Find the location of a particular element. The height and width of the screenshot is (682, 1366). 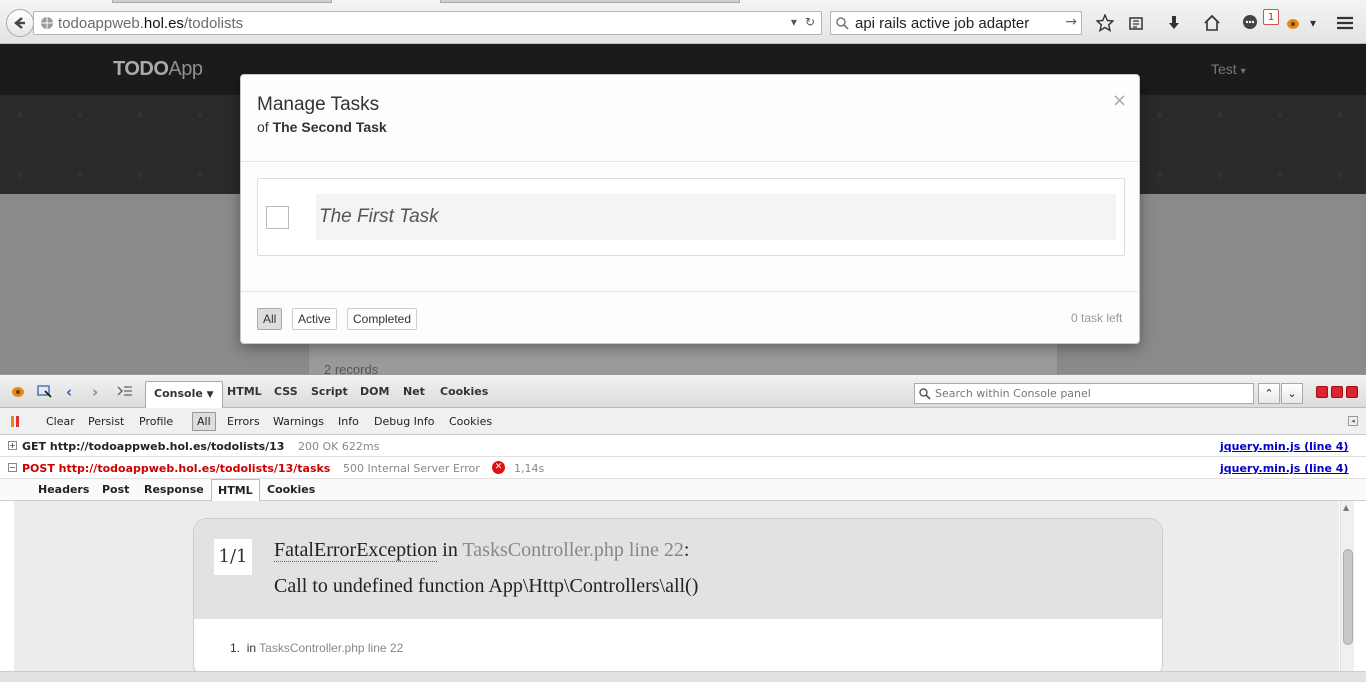

search-prev-button: ⌃ is located at coordinates (1269, 393).